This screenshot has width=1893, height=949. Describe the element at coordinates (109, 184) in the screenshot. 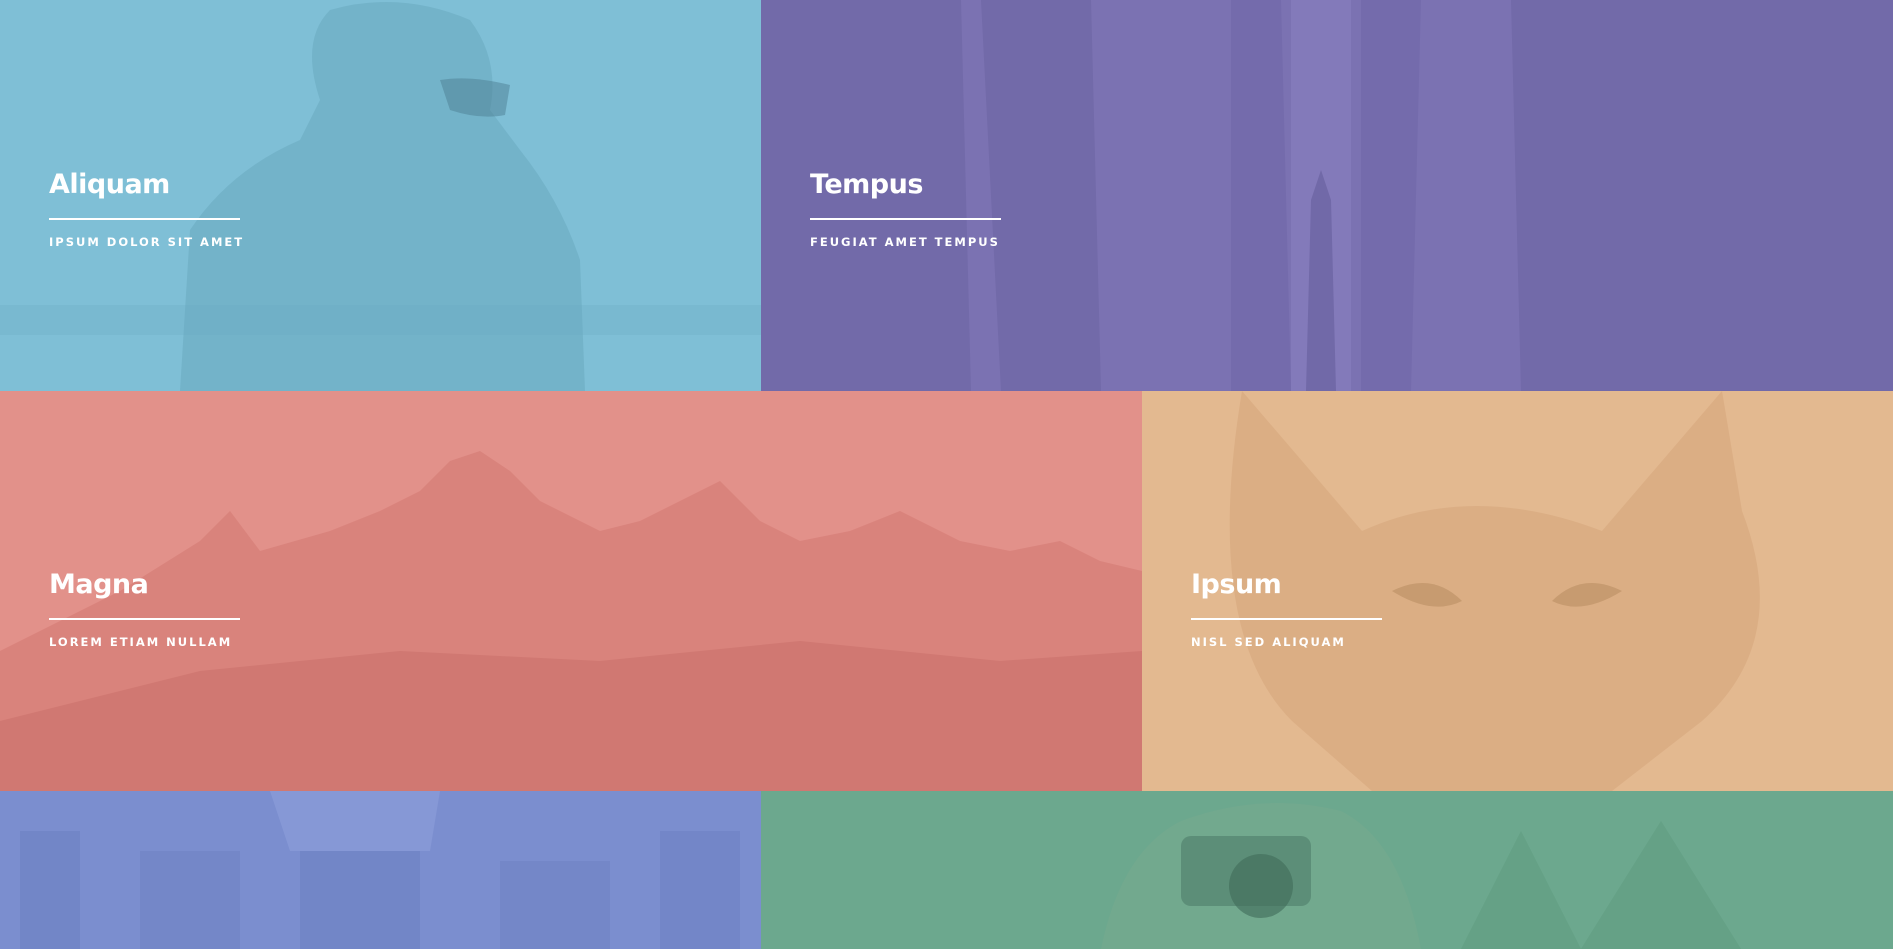

I see `tile-title: Aliquam` at that location.